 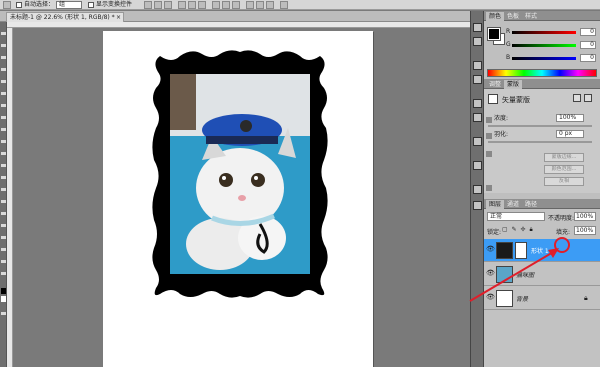 What do you see at coordinates (518, 230) in the screenshot?
I see `lock-icons: ▢ ✎ ✢ 🔒︎` at bounding box center [518, 230].